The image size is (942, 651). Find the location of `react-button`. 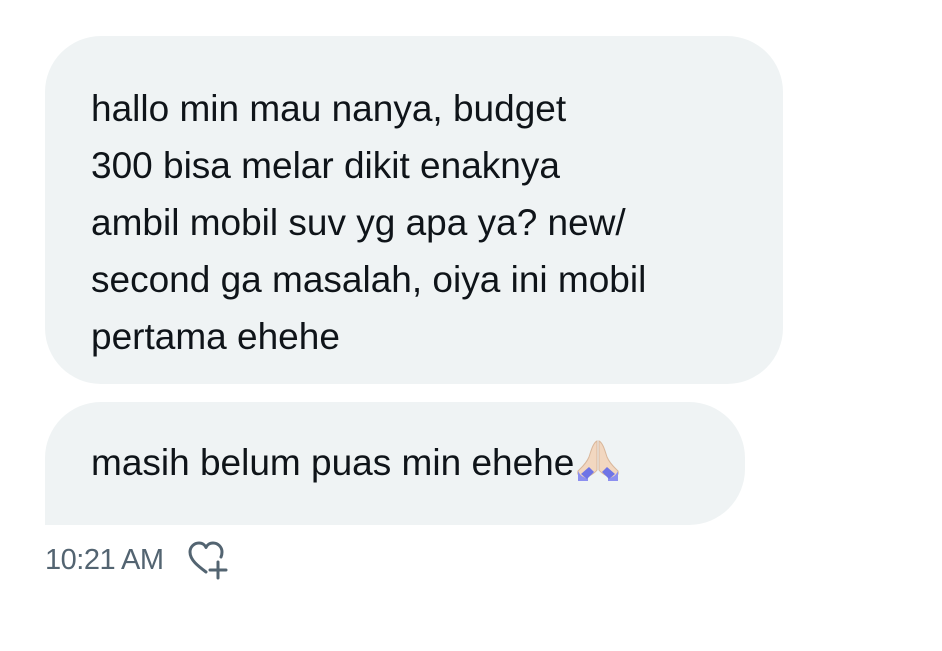

react-button is located at coordinates (209, 560).